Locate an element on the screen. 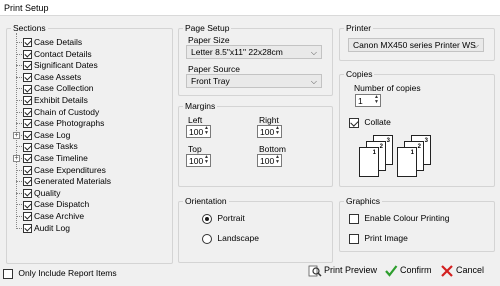  cancel-label: Cancel is located at coordinates (470, 270).